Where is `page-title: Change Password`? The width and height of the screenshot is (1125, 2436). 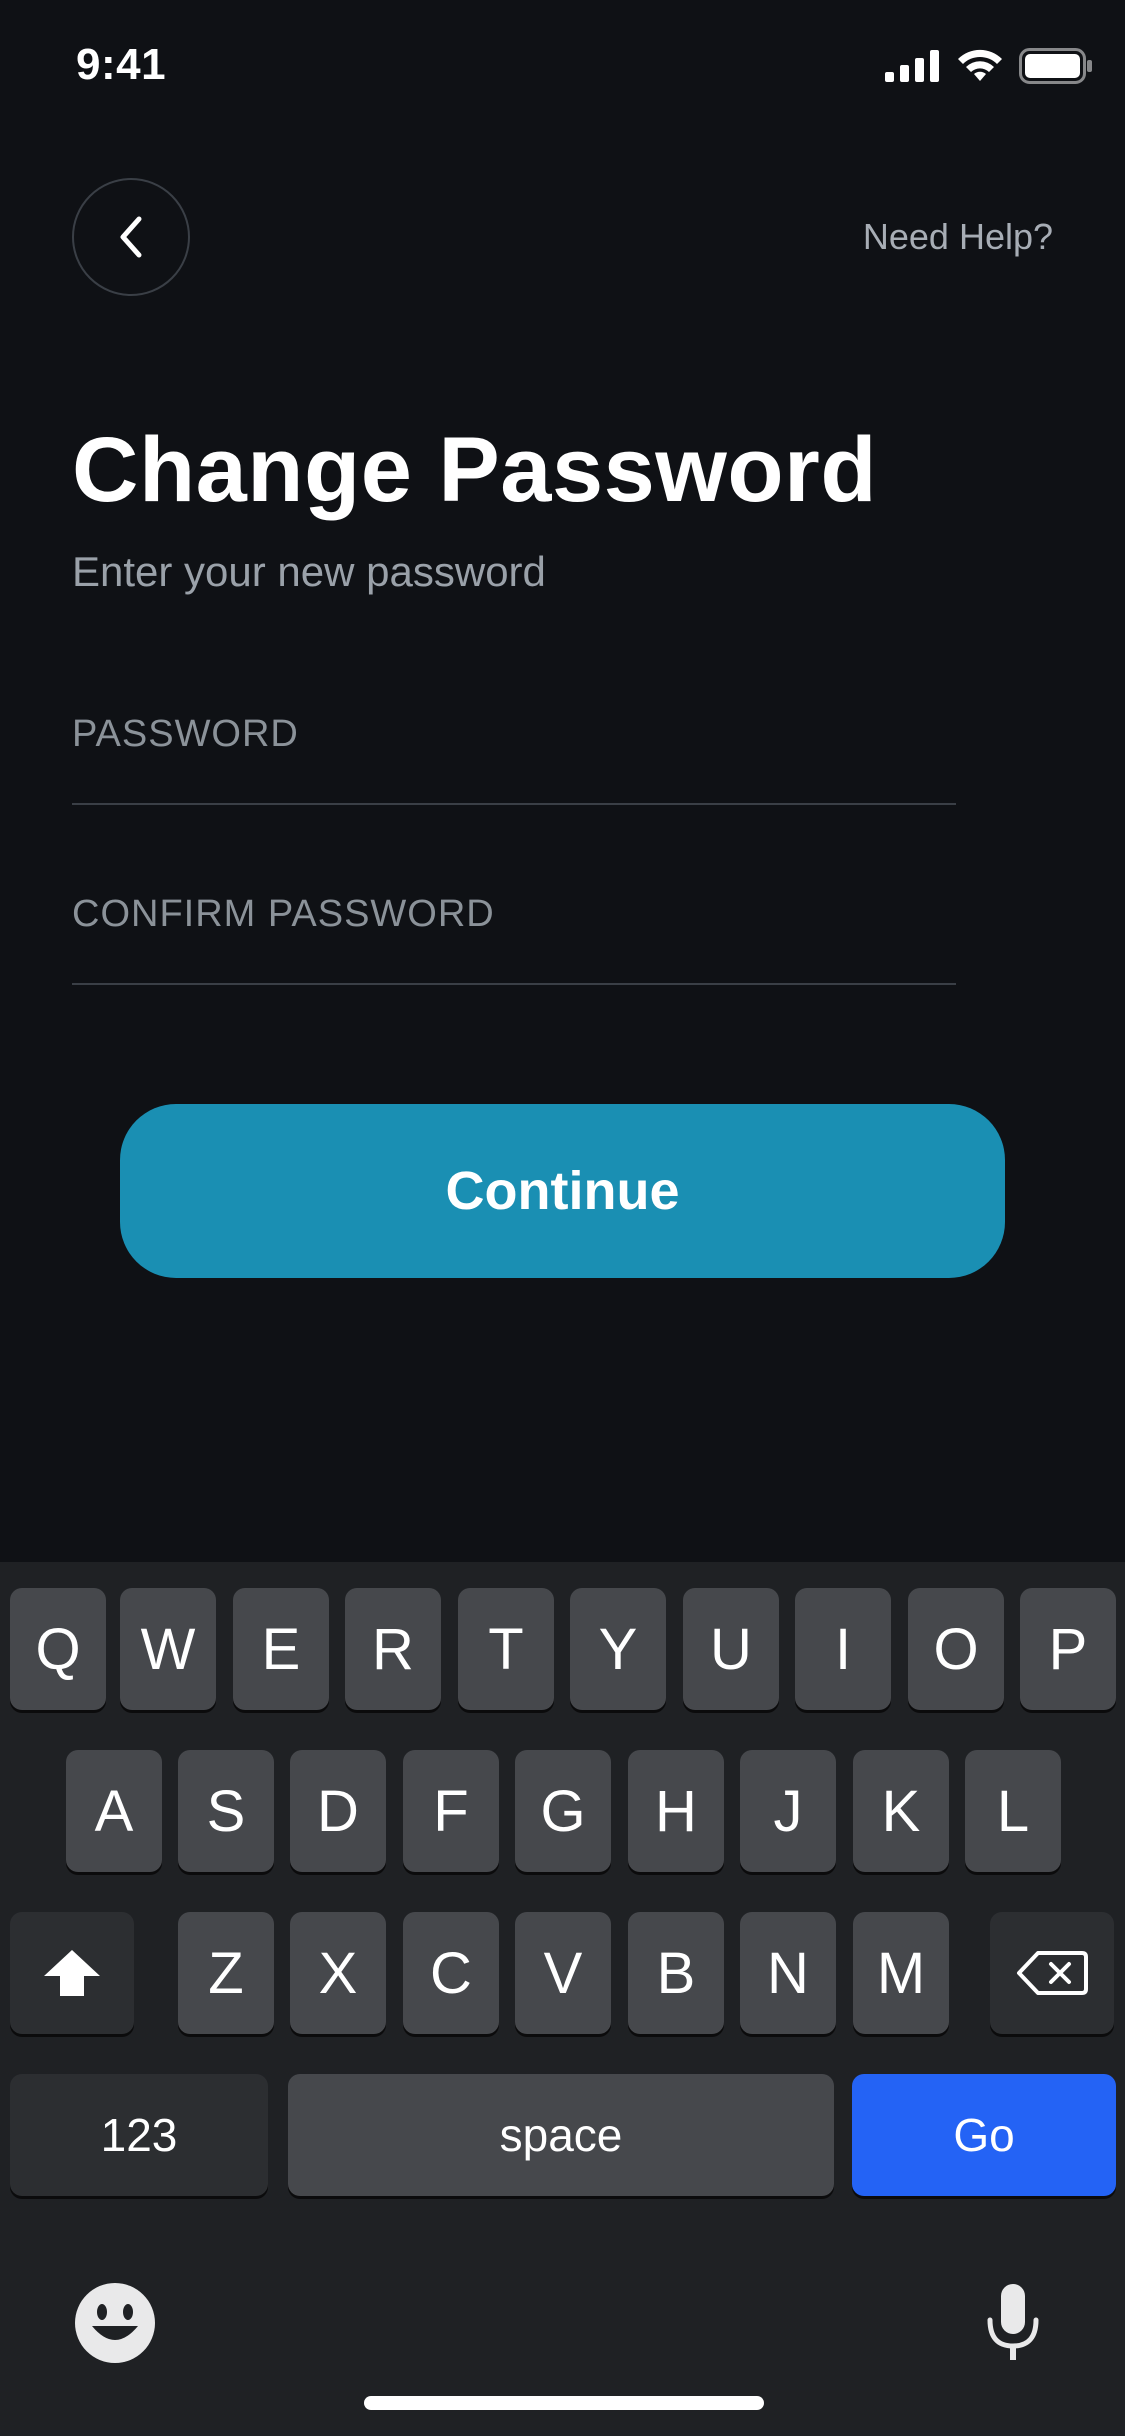
page-title: Change Password is located at coordinates (475, 470).